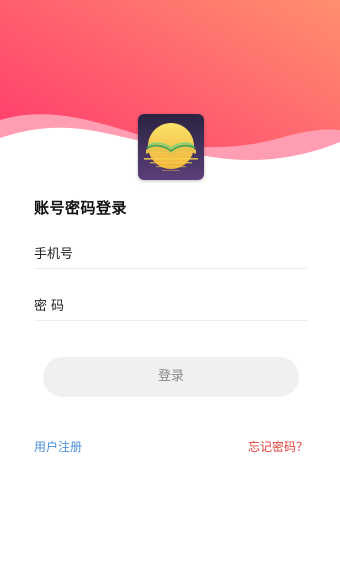  I want to click on phone-field, so click(171, 254).